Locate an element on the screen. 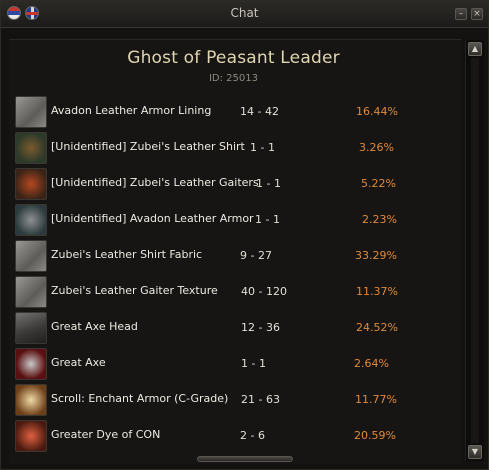 The image size is (489, 470). item-chance: 33.29% is located at coordinates (376, 255).